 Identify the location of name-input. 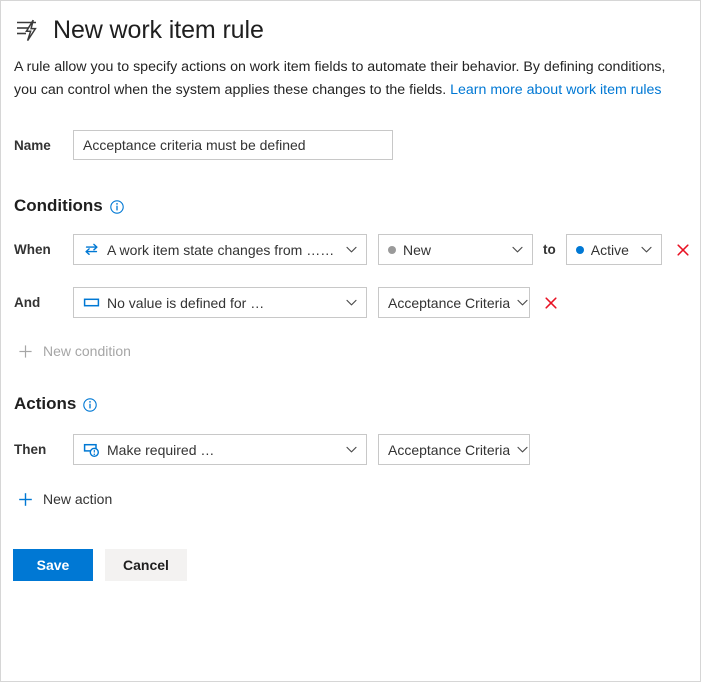
(233, 145).